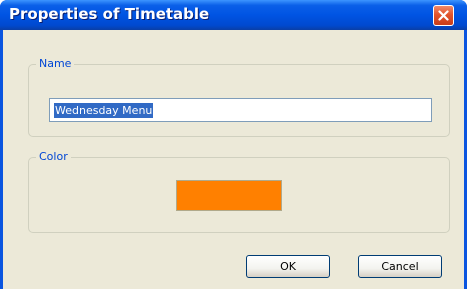 This screenshot has width=467, height=289. Describe the element at coordinates (288, 266) in the screenshot. I see `ok-button: OK` at that location.